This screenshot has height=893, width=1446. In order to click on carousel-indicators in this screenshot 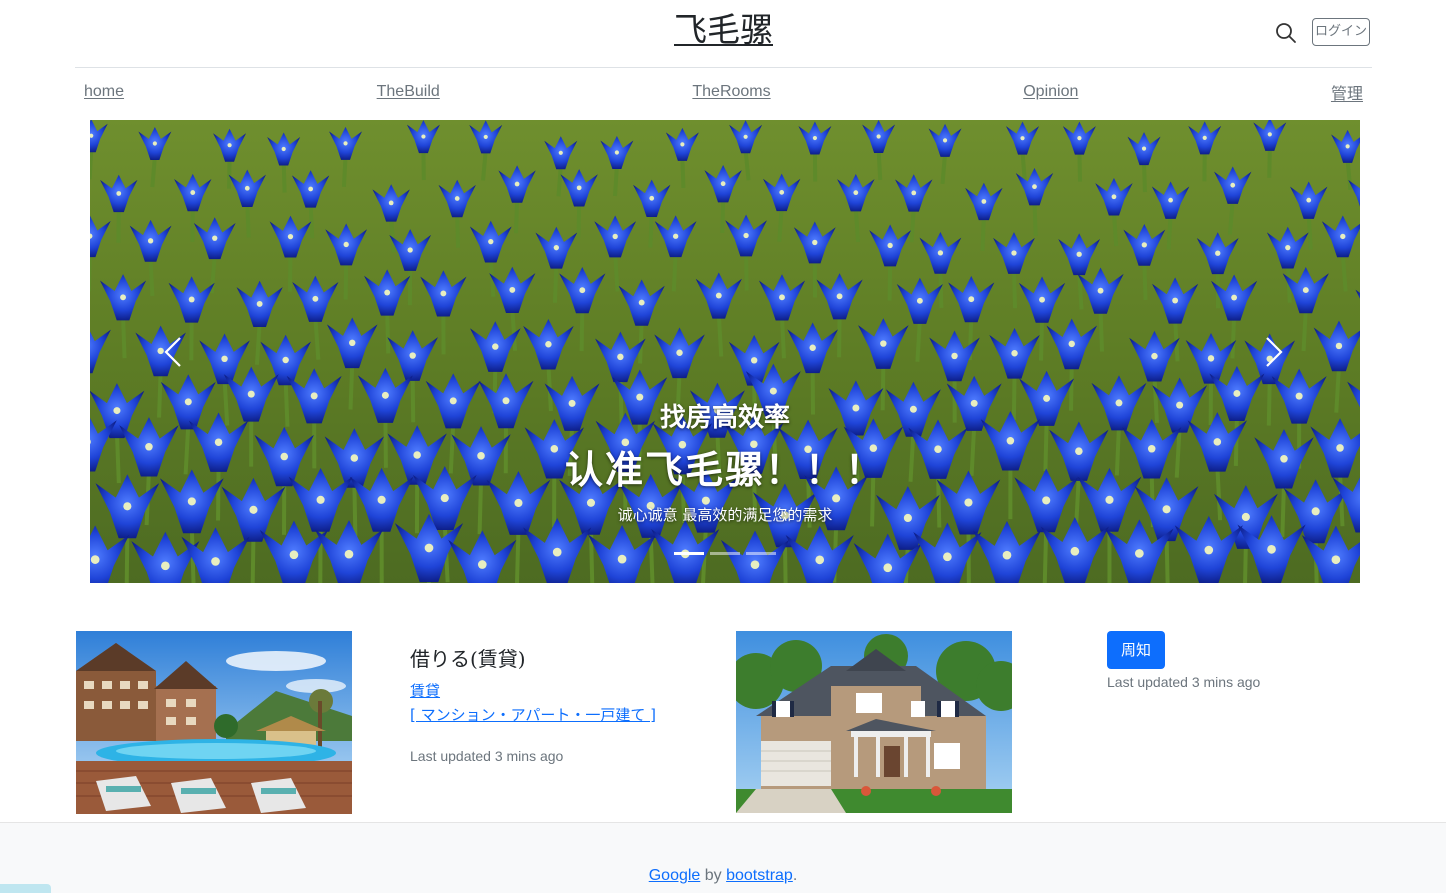, I will do `click(725, 553)`.